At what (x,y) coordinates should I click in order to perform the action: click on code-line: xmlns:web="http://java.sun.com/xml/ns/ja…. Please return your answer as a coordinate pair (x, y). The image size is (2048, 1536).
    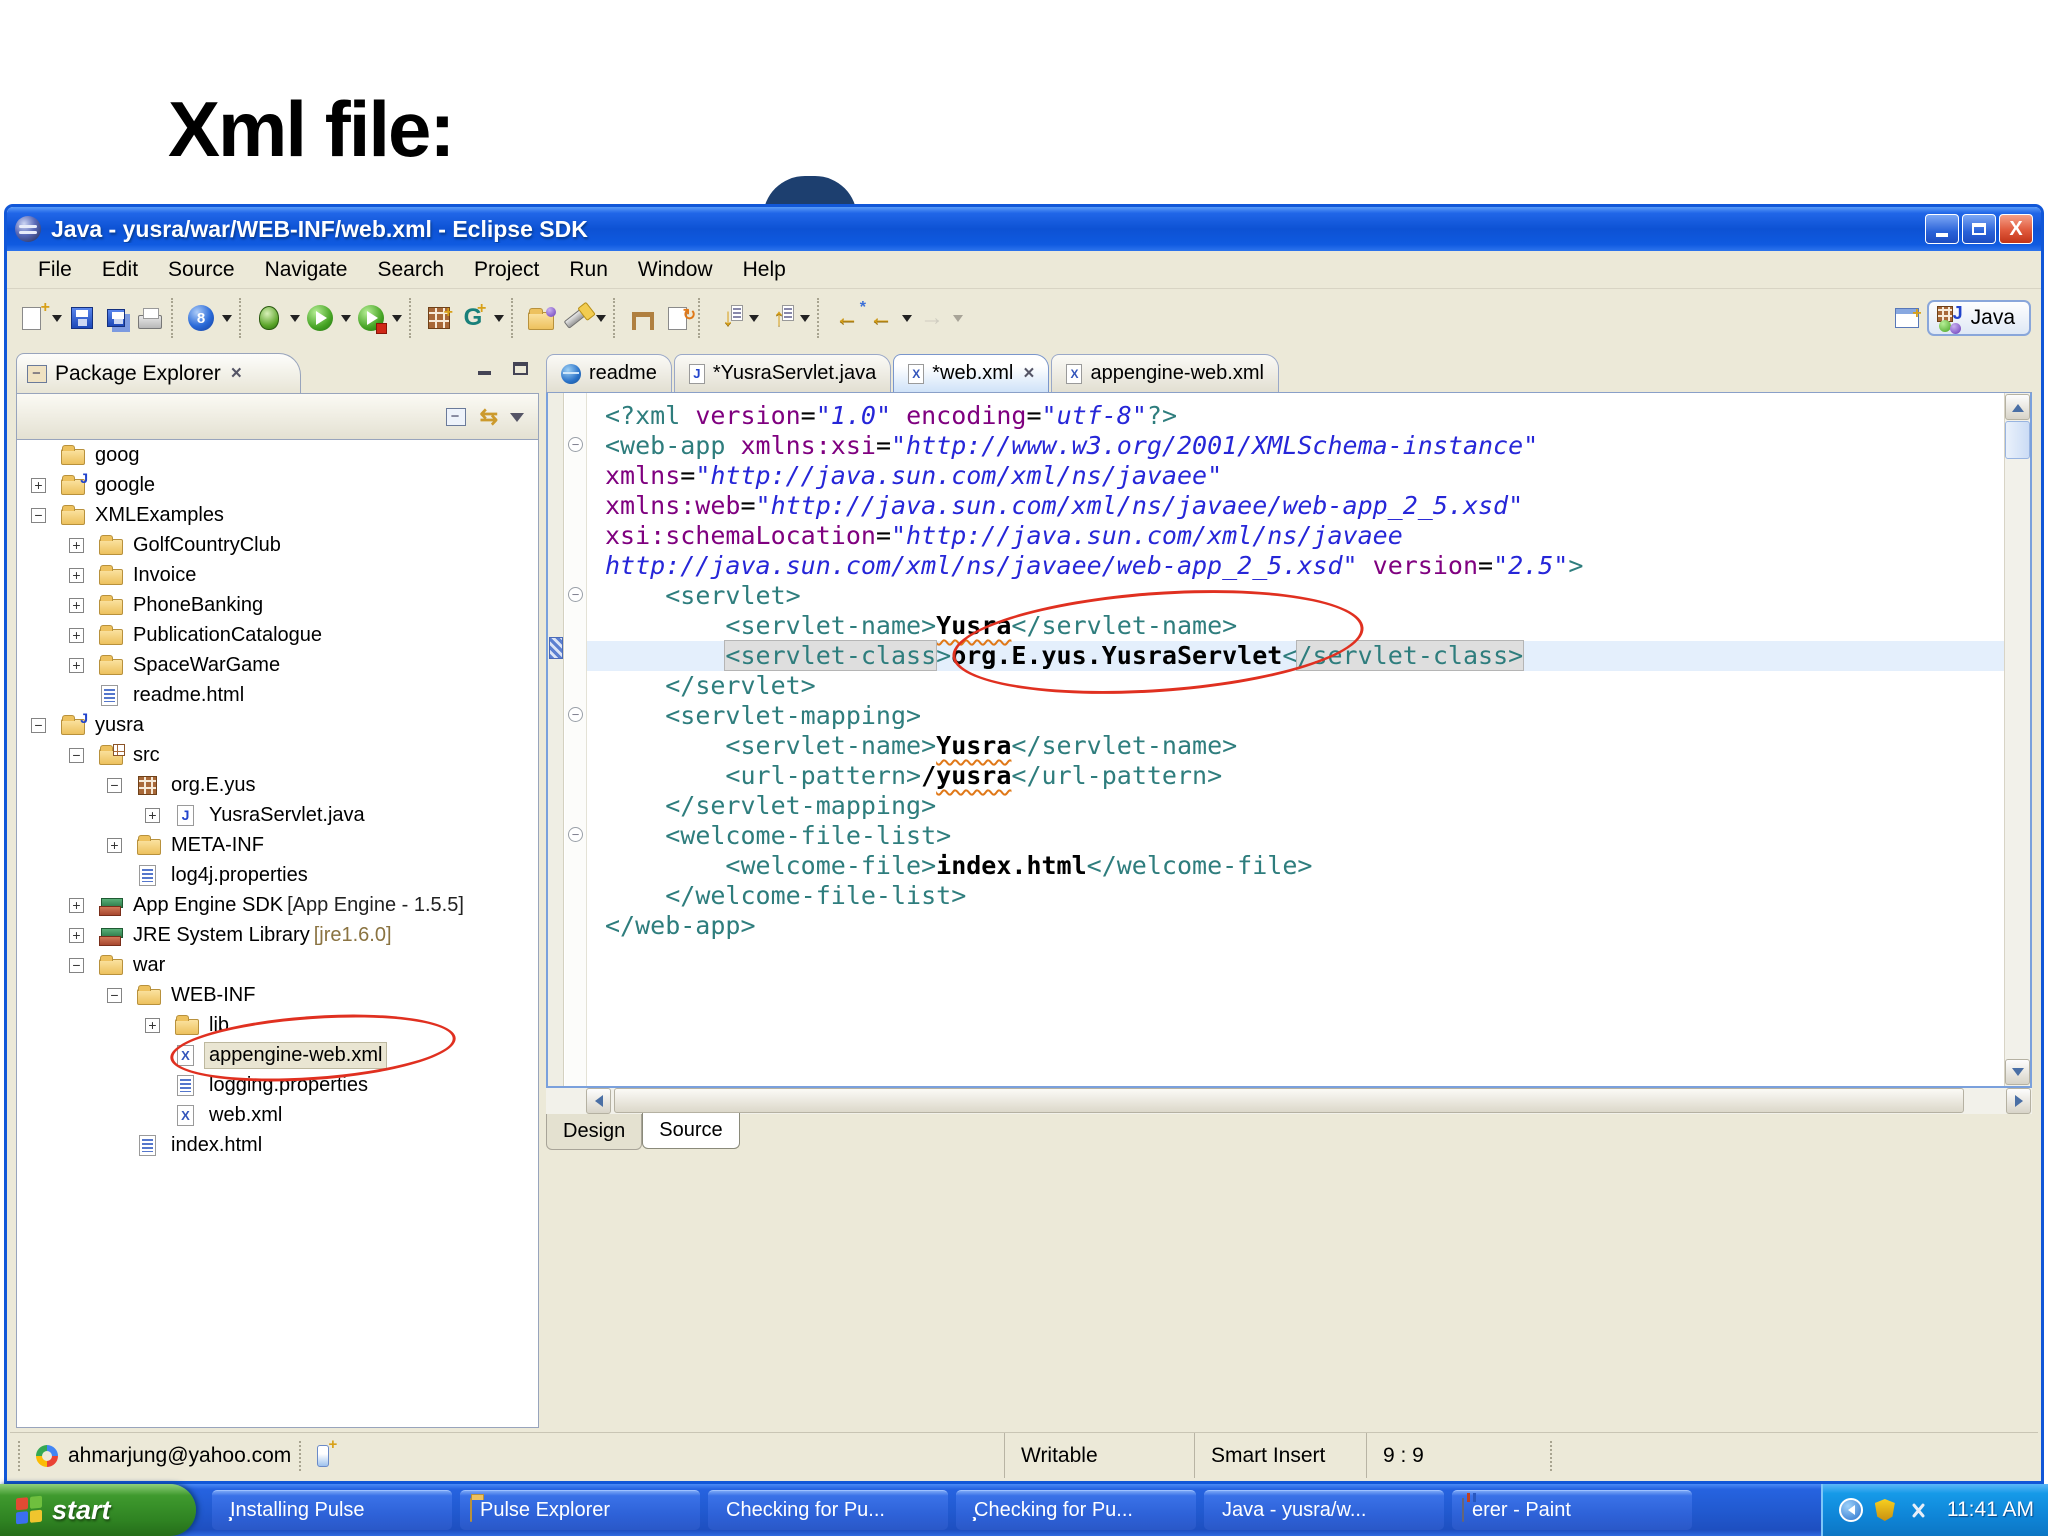
    Looking at the image, I should click on (1304, 506).